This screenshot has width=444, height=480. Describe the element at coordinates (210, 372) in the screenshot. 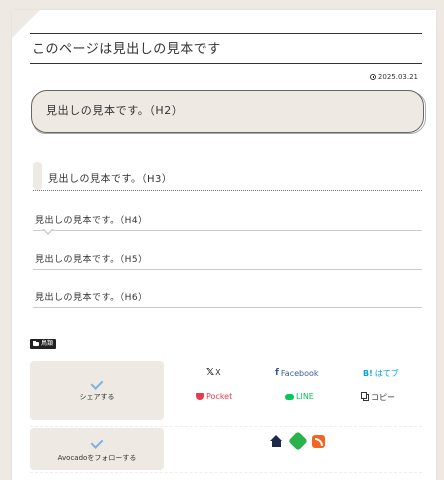

I see `x-logo-icon: 𝕏` at that location.